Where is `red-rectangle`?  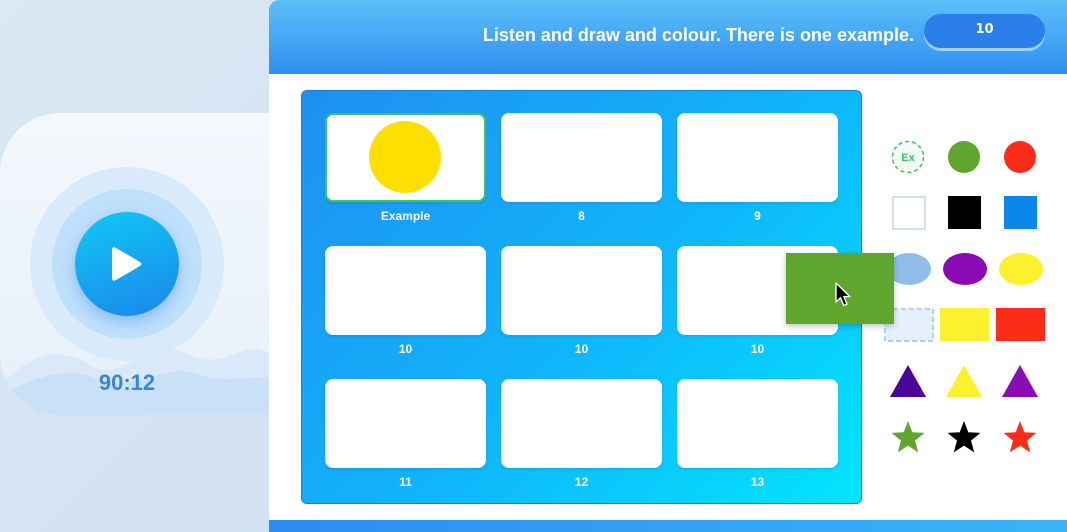
red-rectangle is located at coordinates (1021, 327).